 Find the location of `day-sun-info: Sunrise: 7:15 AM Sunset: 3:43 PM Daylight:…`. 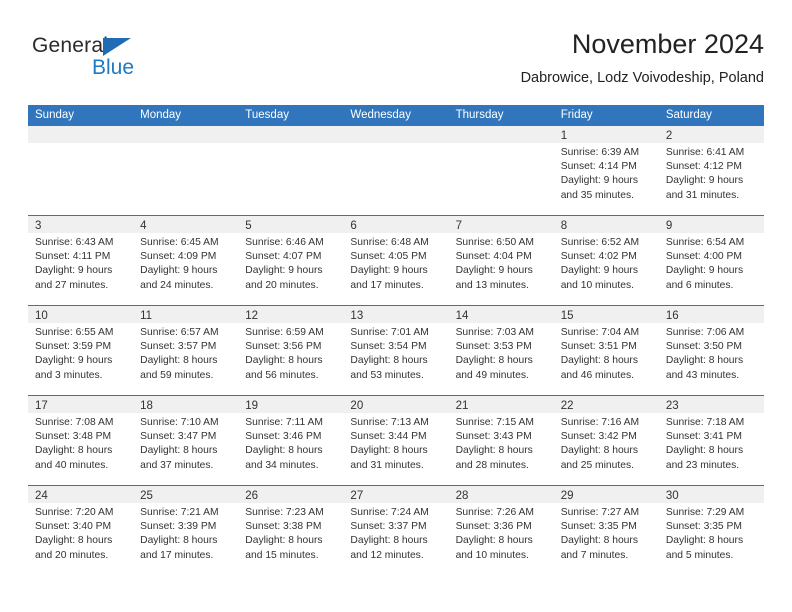

day-sun-info: Sunrise: 7:15 AM Sunset: 3:43 PM Daylight:… is located at coordinates (501, 443).